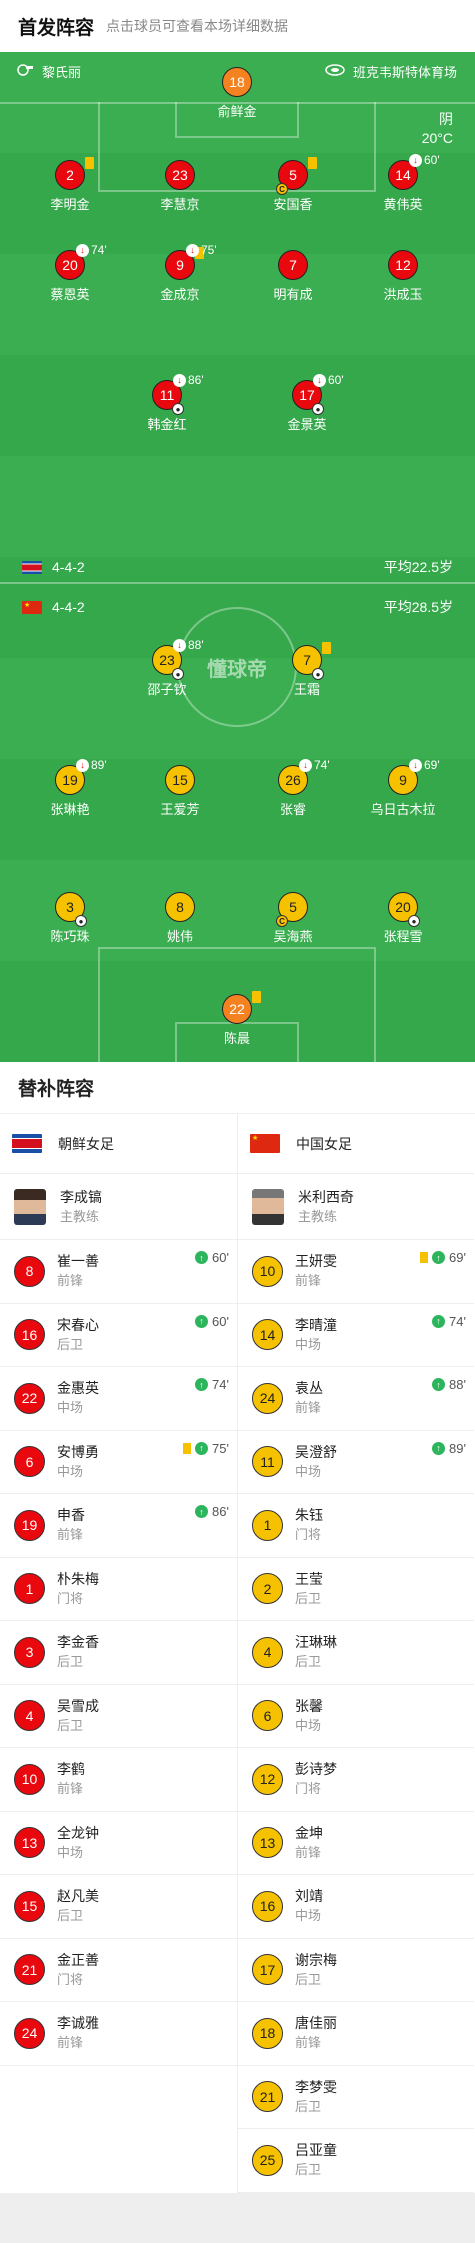 This screenshot has width=475, height=2243. I want to click on pitch-player: 8 姚伟, so click(180, 918).